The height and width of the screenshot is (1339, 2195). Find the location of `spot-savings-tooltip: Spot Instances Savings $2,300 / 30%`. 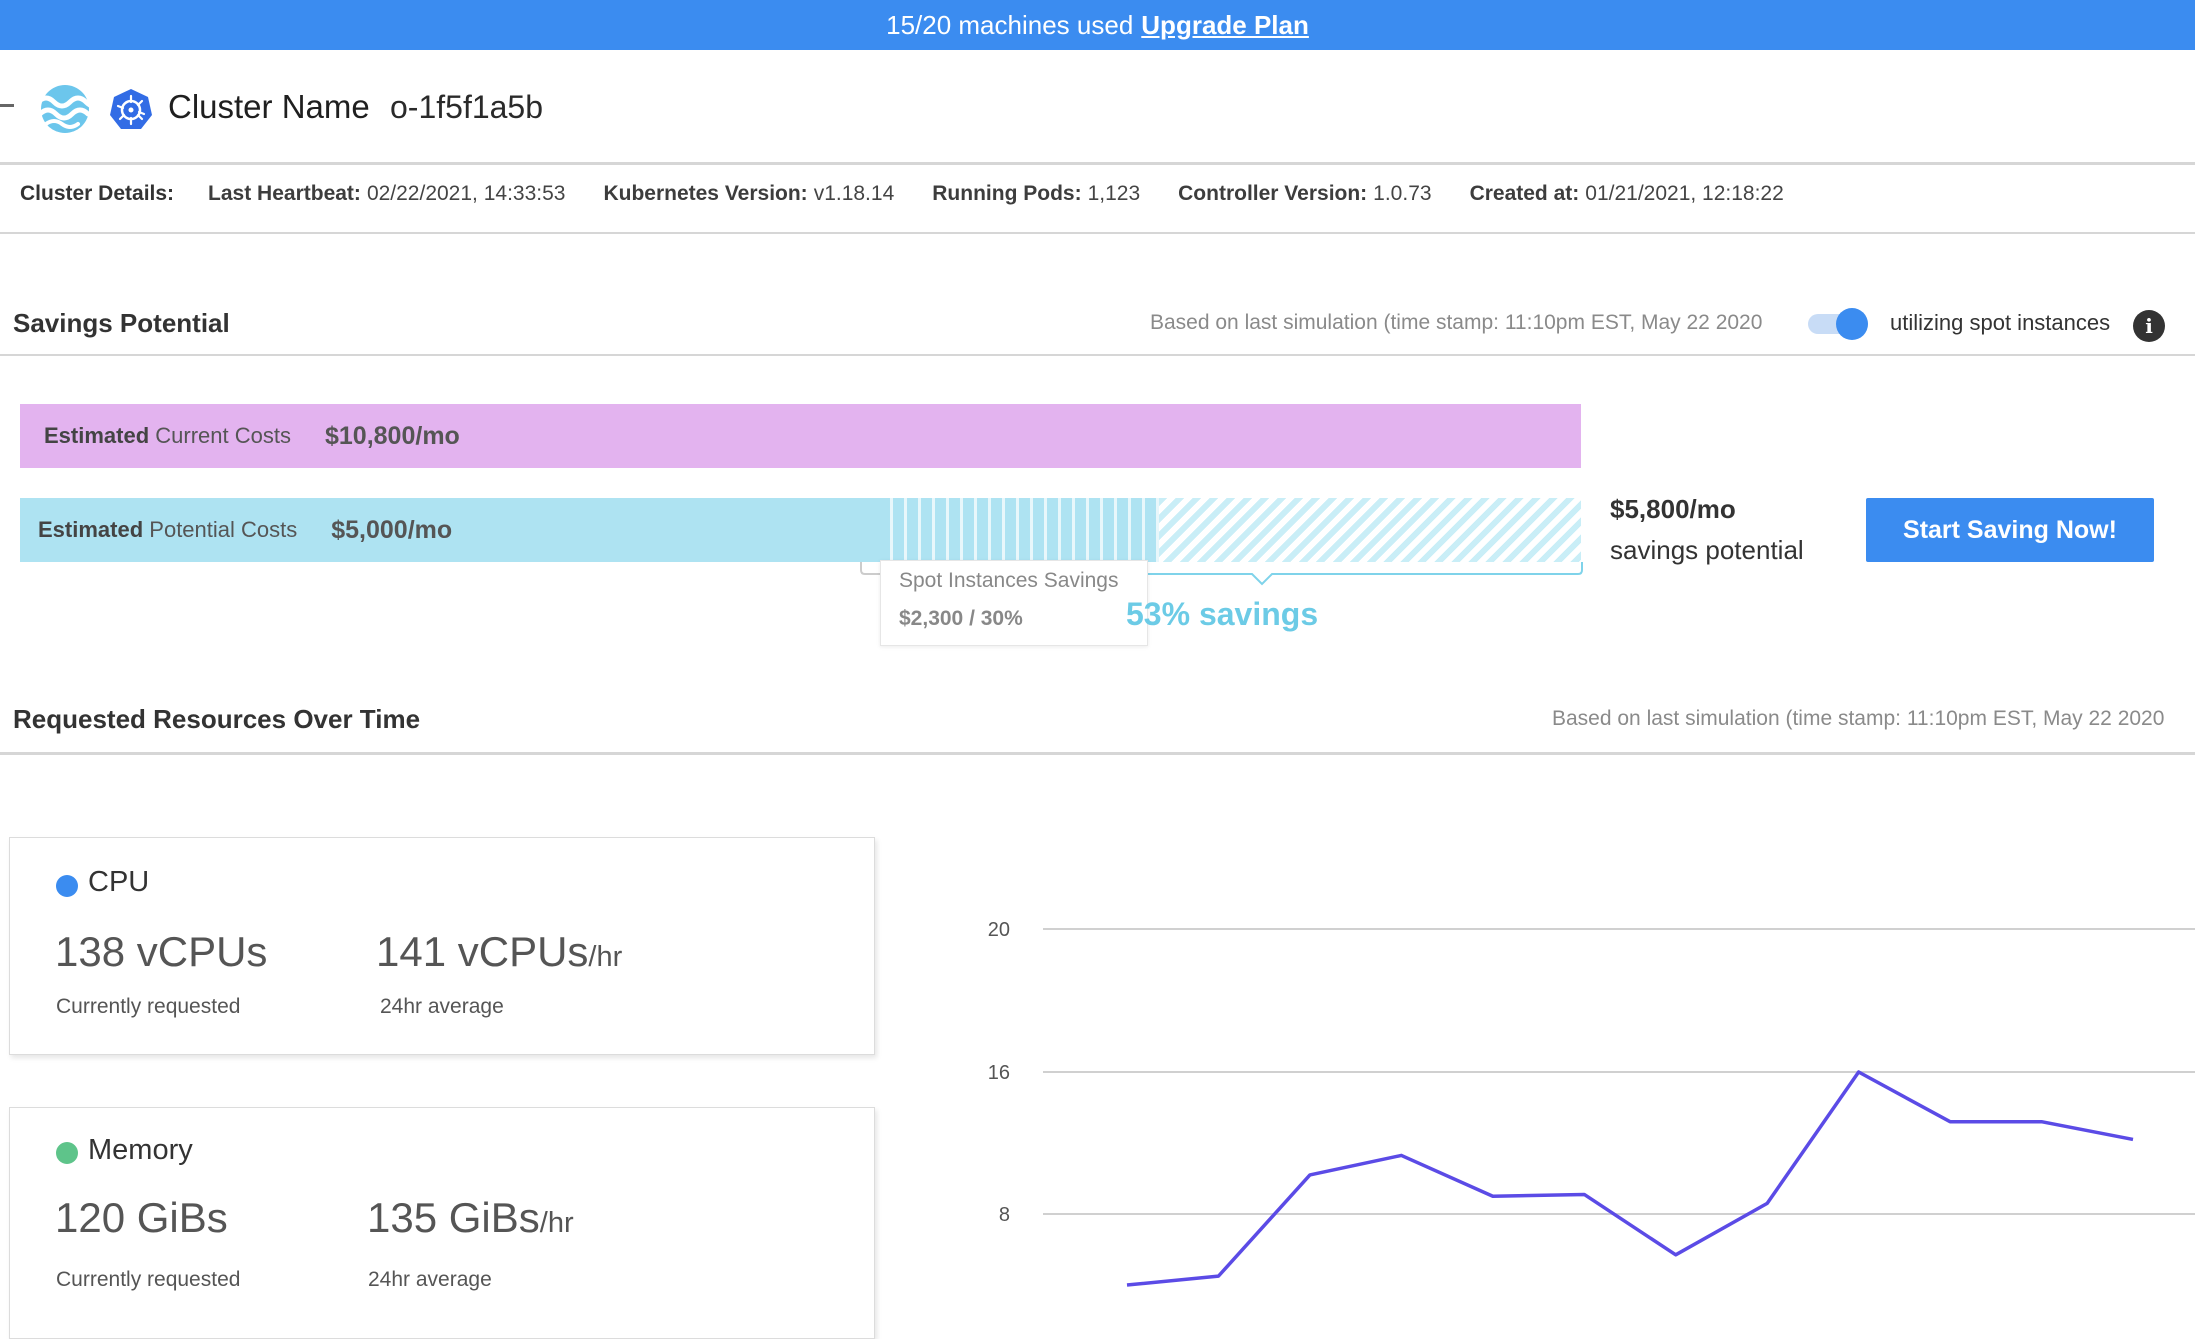

spot-savings-tooltip: Spot Instances Savings $2,300 / 30% is located at coordinates (1014, 603).